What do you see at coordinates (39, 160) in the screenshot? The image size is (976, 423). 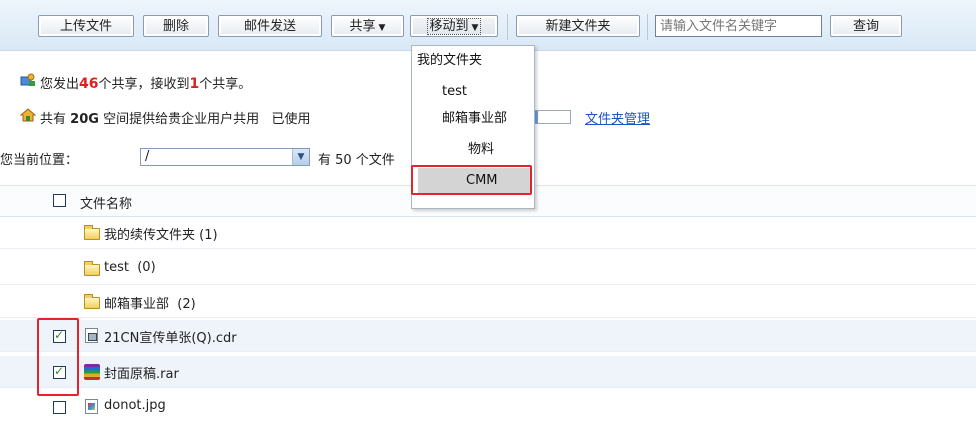 I see `location-label: 您当前位置：` at bounding box center [39, 160].